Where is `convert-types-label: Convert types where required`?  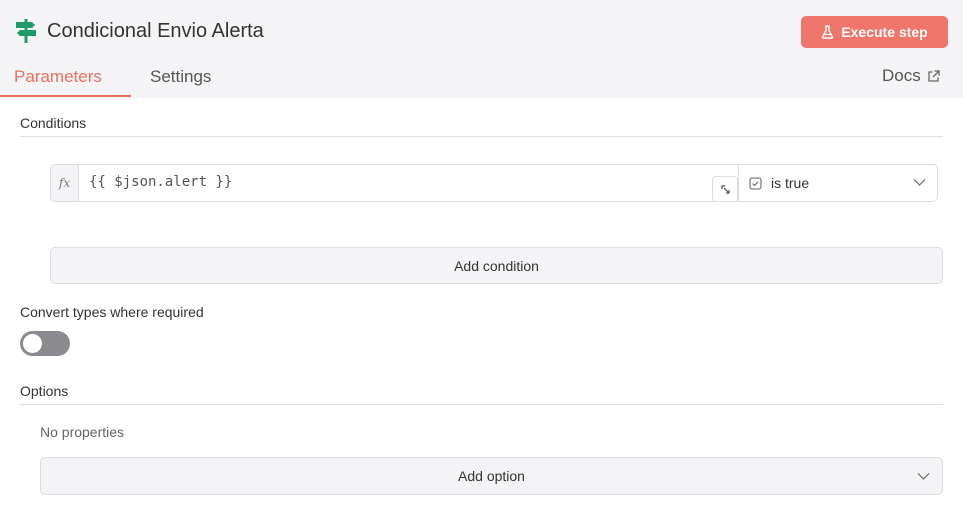 convert-types-label: Convert types where required is located at coordinates (112, 312).